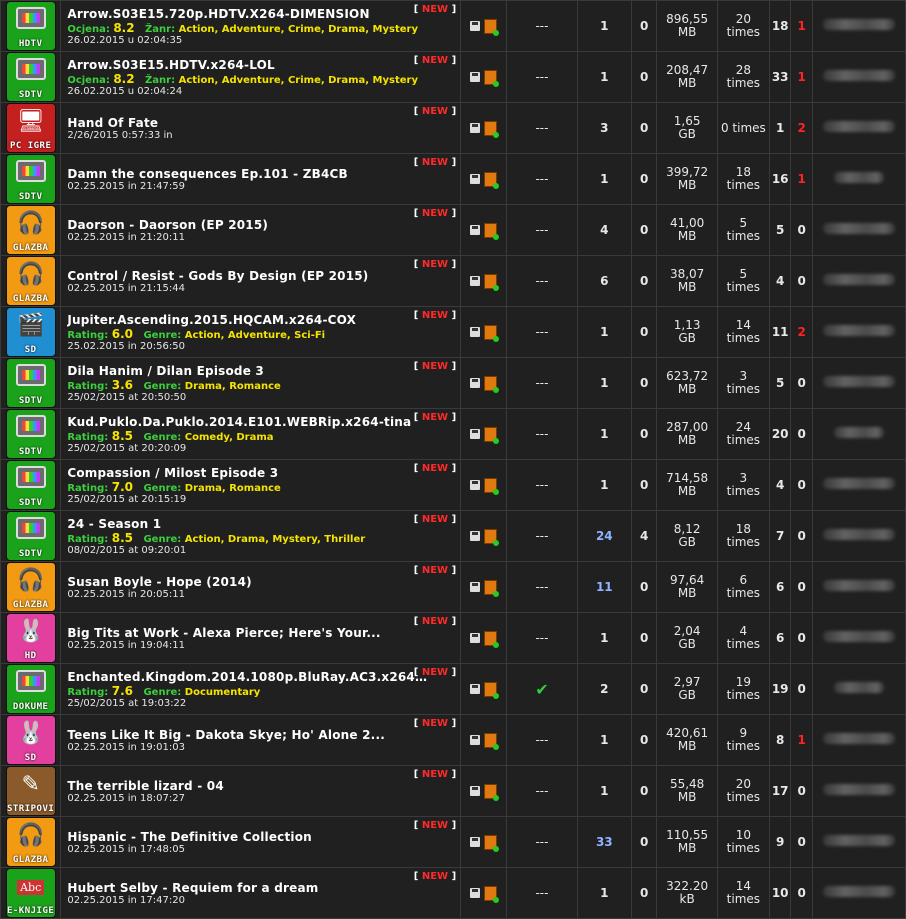 This screenshot has width=906, height=919. I want to click on torrent-title-link: Hispanic - The Definitive Collection, so click(248, 837).